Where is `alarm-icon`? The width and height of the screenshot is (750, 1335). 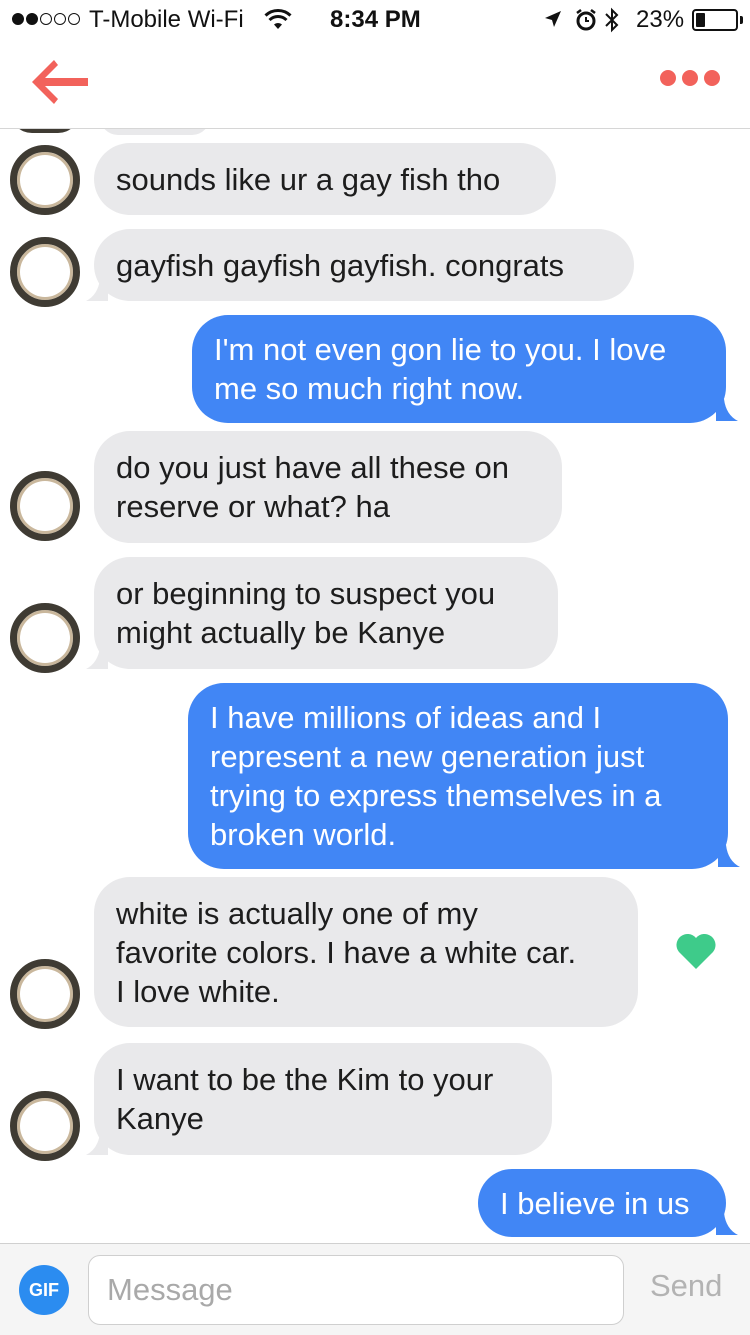
alarm-icon is located at coordinates (586, 20).